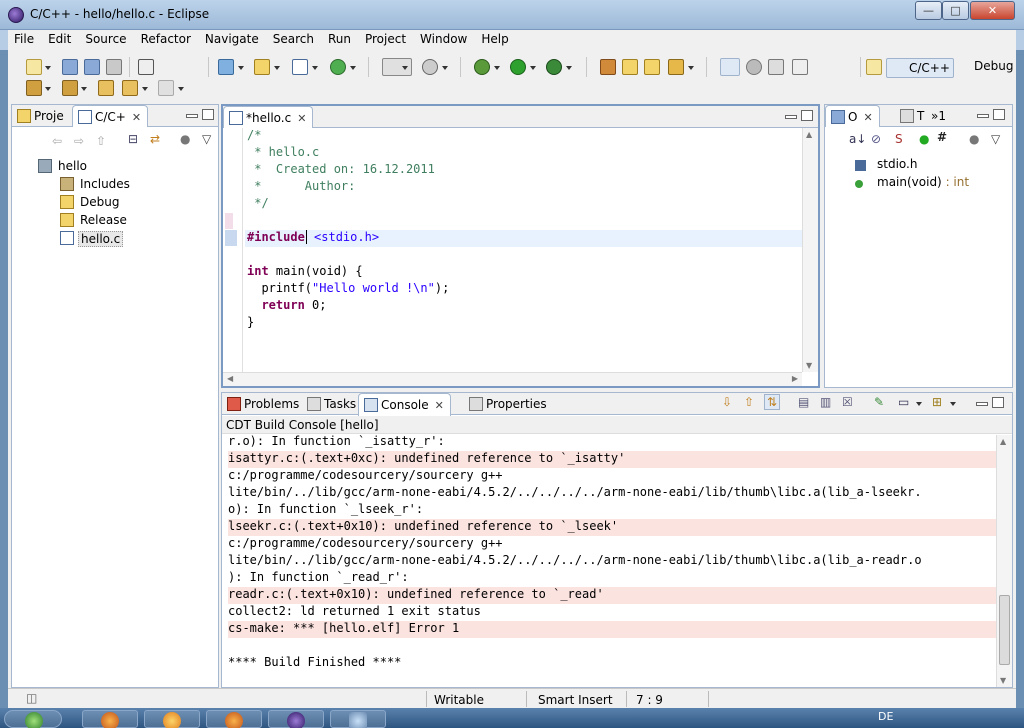  What do you see at coordinates (992, 10) in the screenshot?
I see `close-button: ✕` at bounding box center [992, 10].